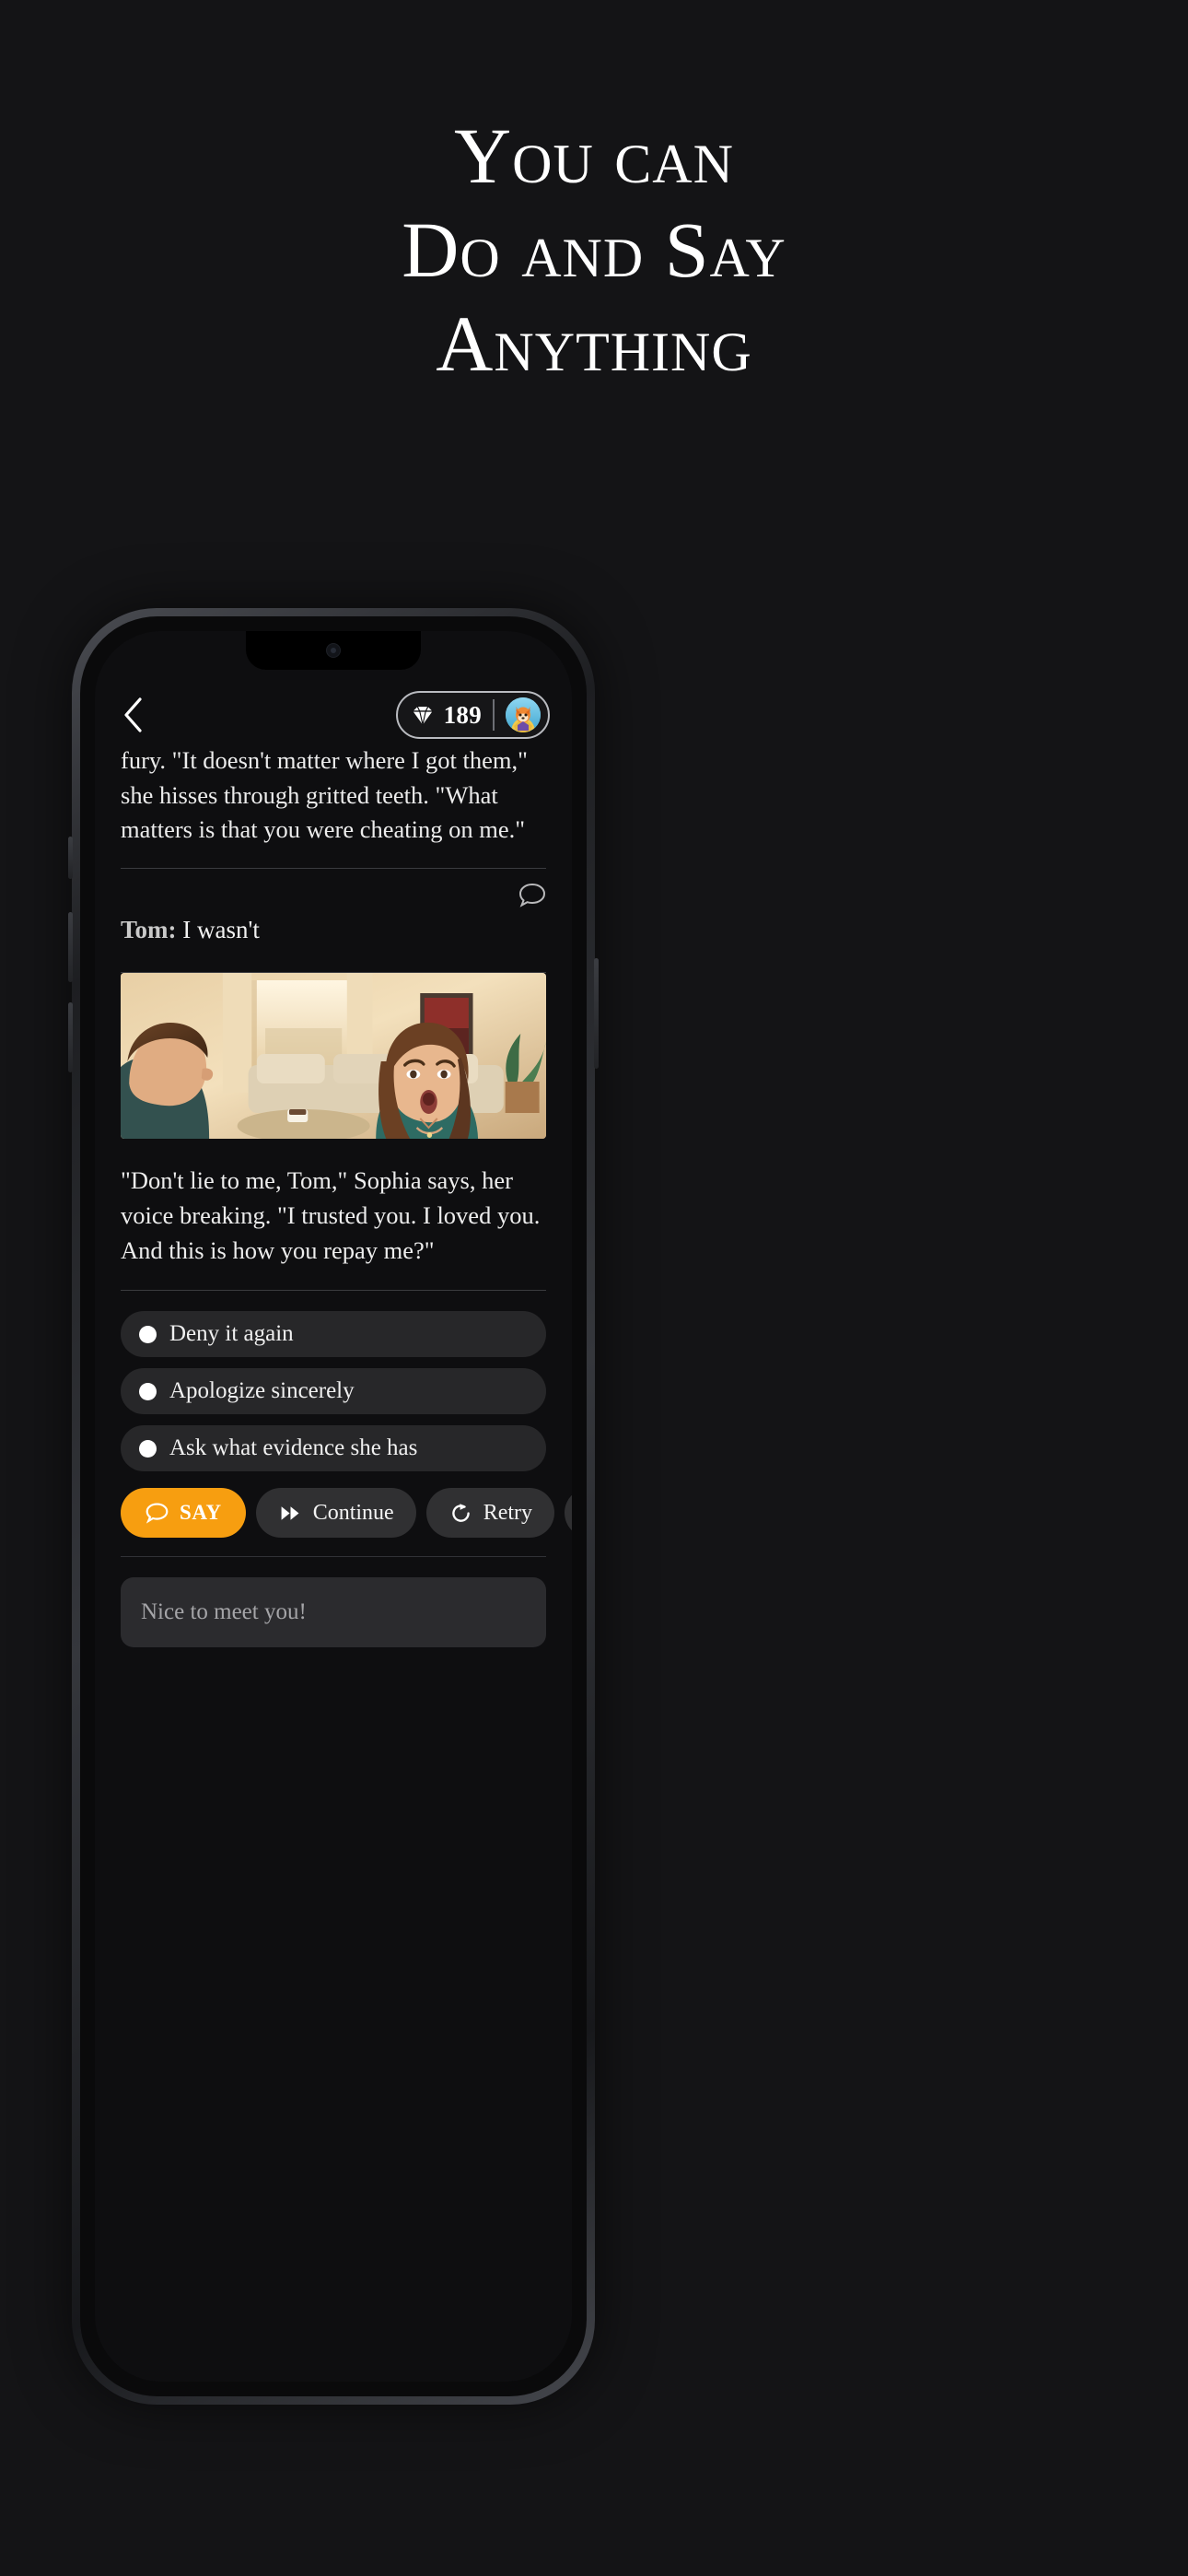 Image resolution: width=1188 pixels, height=2576 pixels. What do you see at coordinates (596, 1013) in the screenshot?
I see `power-button` at bounding box center [596, 1013].